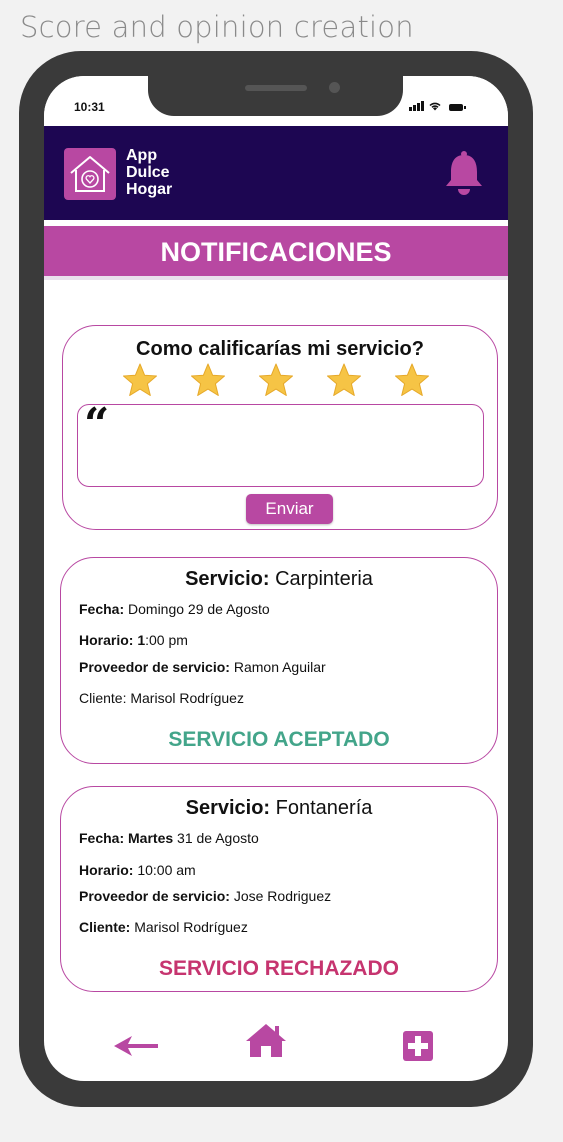  What do you see at coordinates (435, 106) in the screenshot?
I see `wifi-icon` at bounding box center [435, 106].